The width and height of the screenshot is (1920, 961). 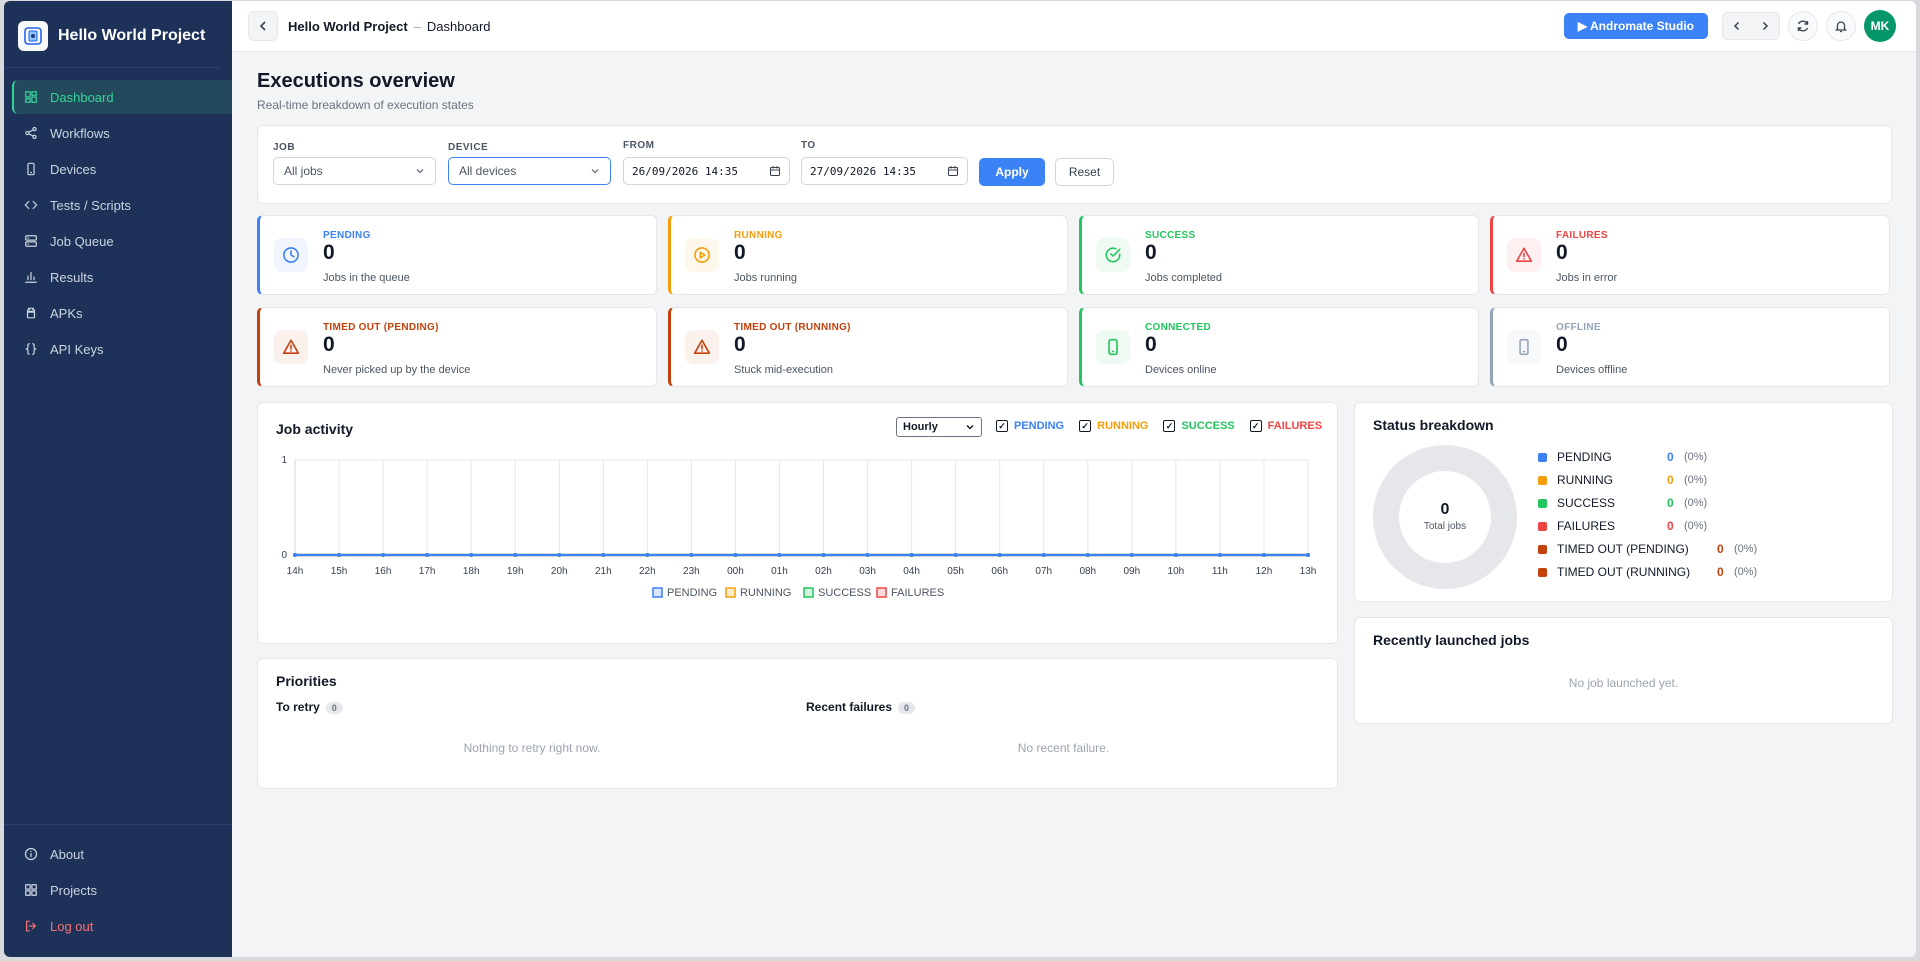 I want to click on x-tick-label: 11h, so click(x=1220, y=571).